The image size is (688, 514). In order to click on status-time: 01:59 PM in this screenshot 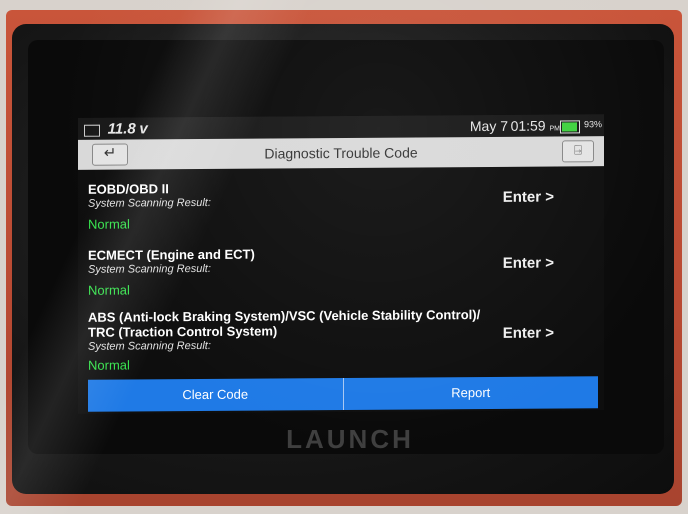, I will do `click(535, 125)`.